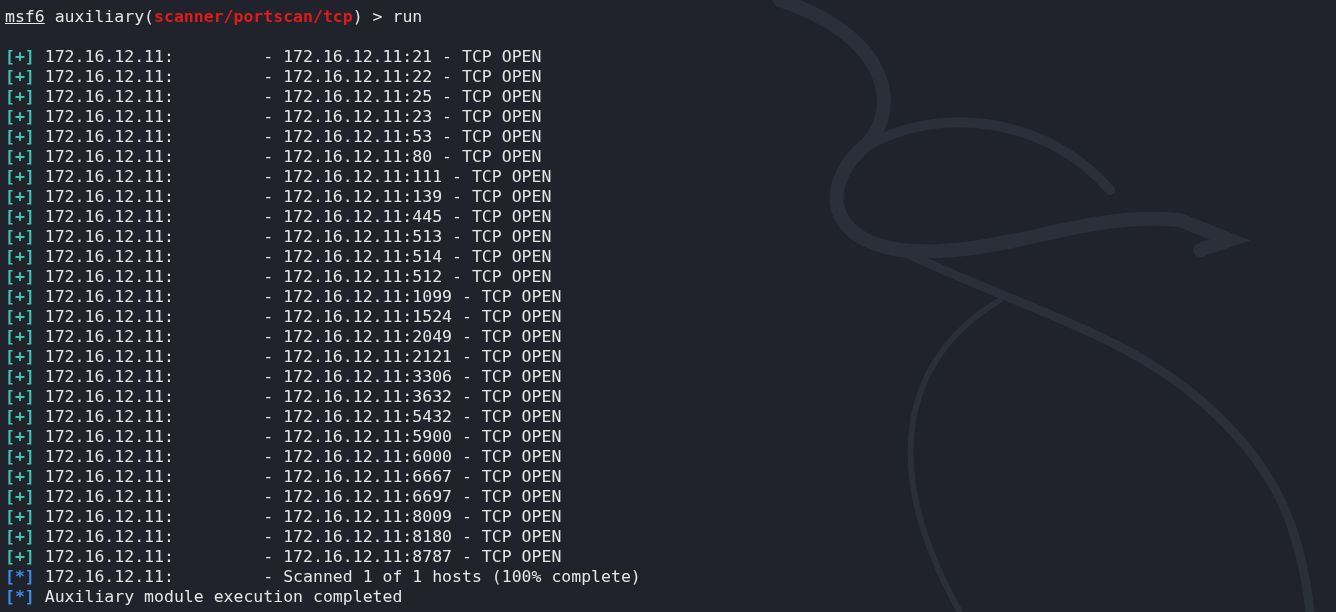 This screenshot has width=1336, height=612. What do you see at coordinates (303, 316) in the screenshot?
I see `output-text: 172.16.12.11: - 172.16.12.11:1524 - TCP OPEN` at bounding box center [303, 316].